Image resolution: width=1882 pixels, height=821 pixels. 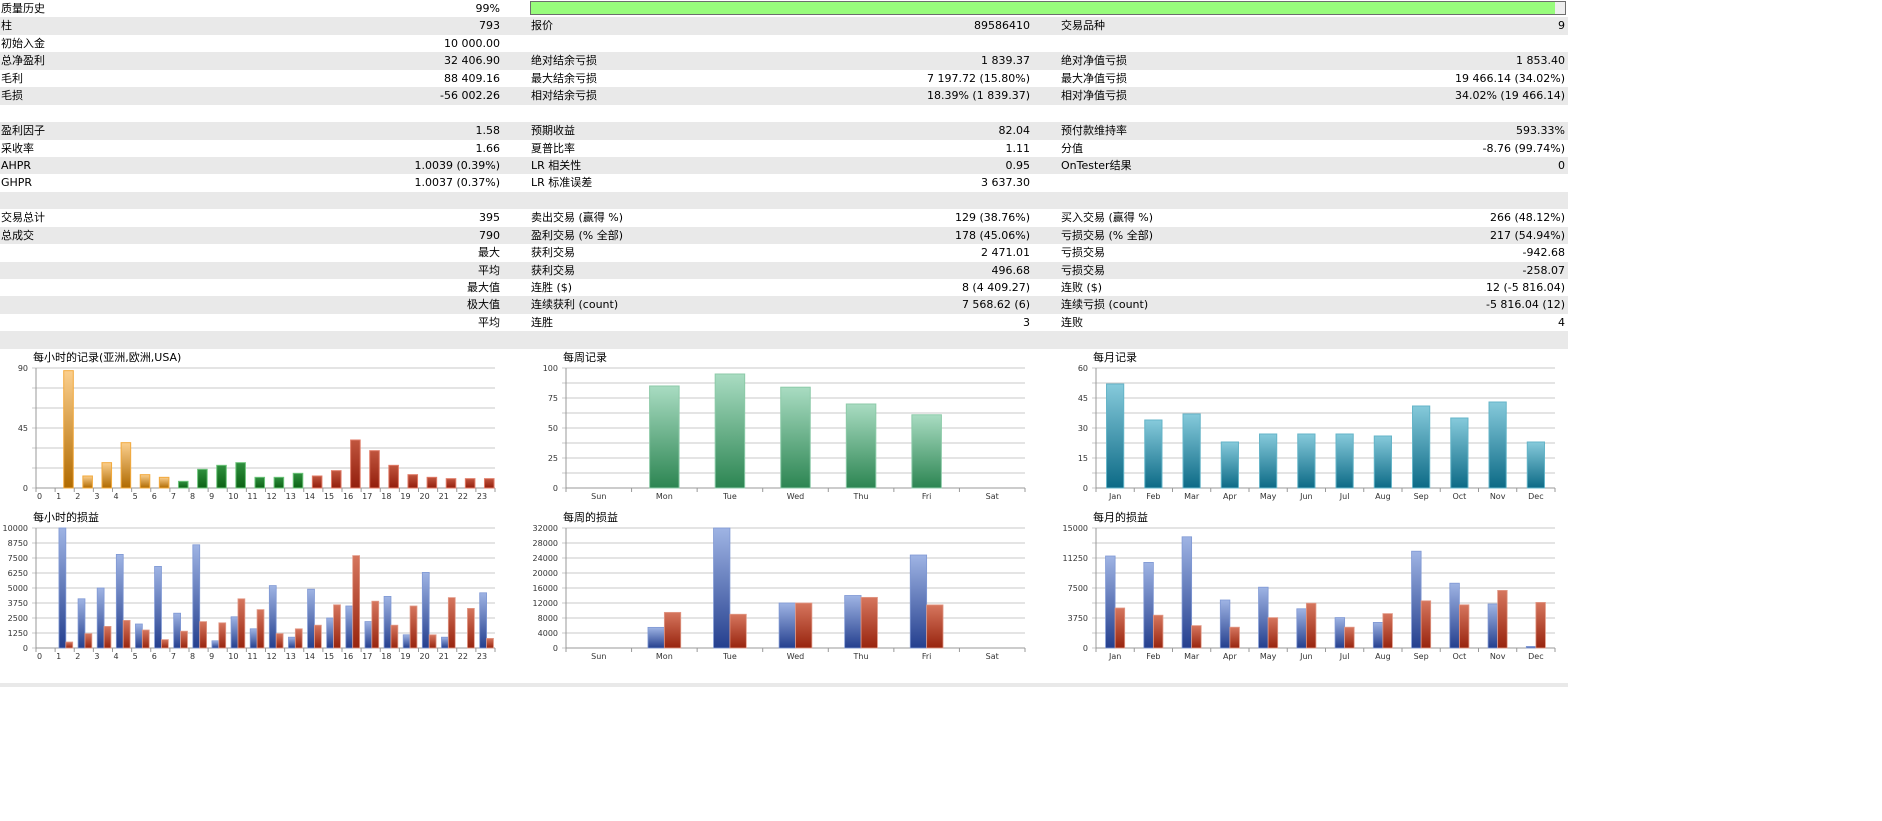 What do you see at coordinates (1094, 96) in the screenshot?
I see `stat-label-3: 相对净值亏损` at bounding box center [1094, 96].